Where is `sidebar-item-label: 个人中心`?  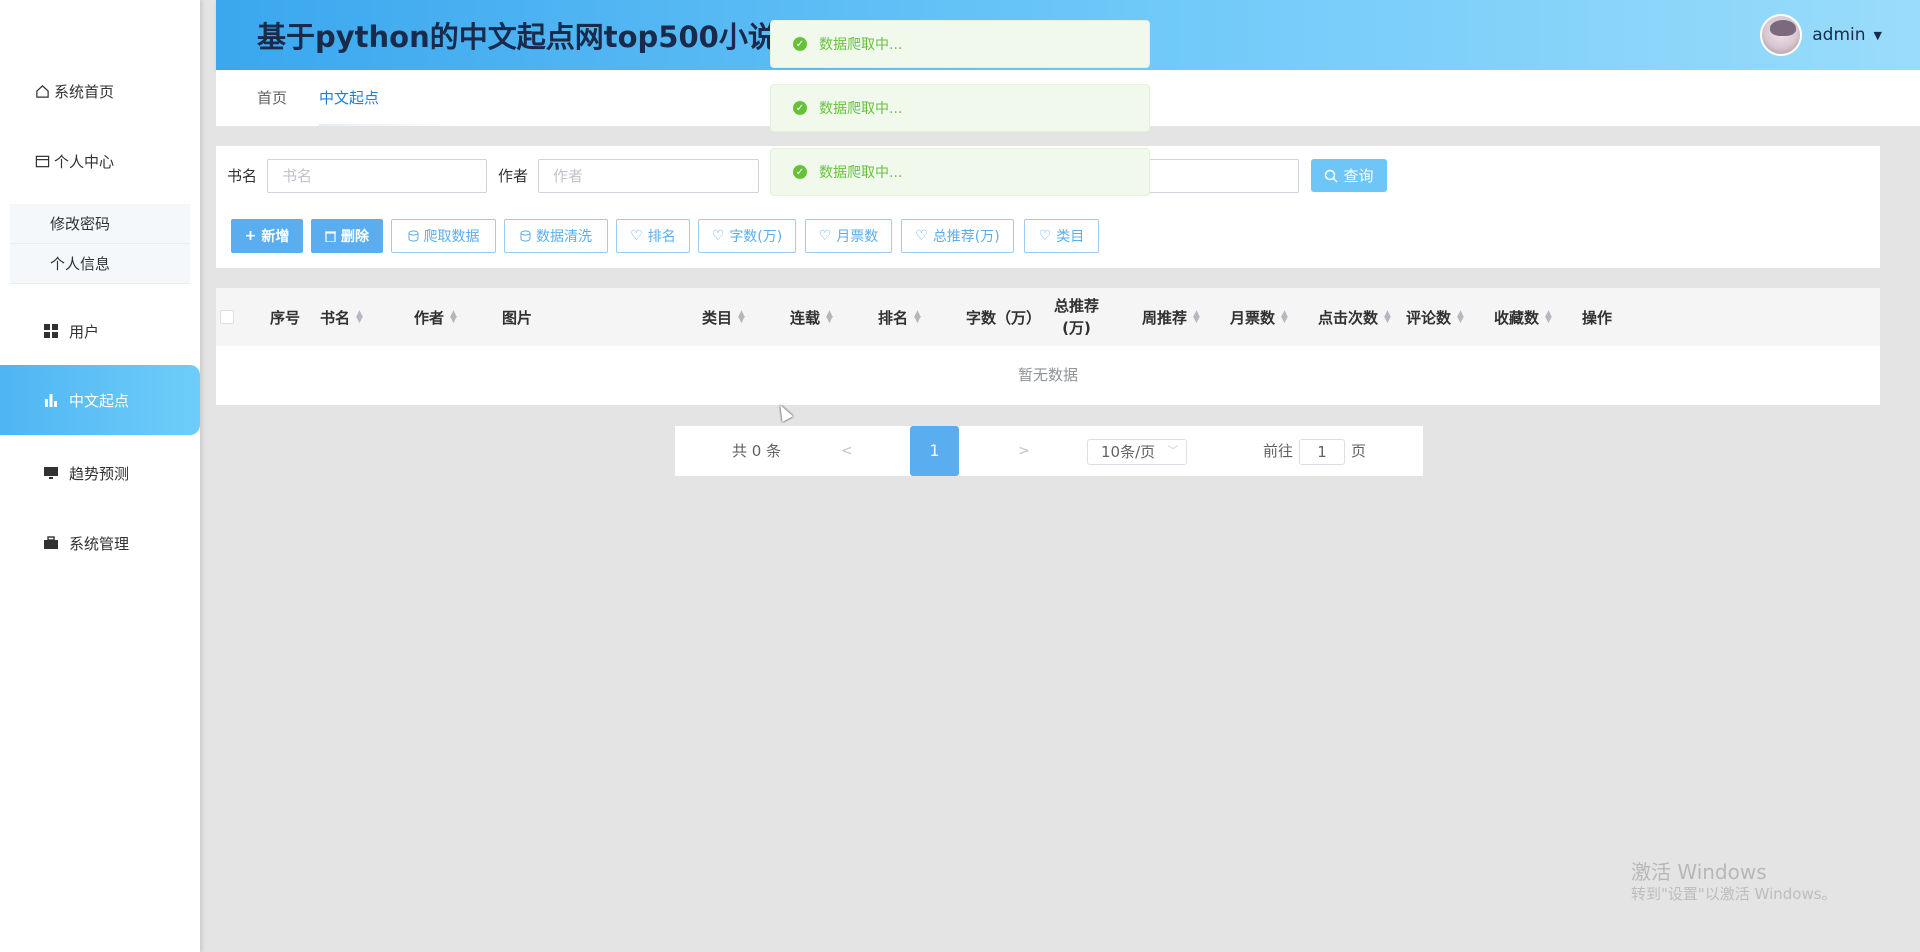 sidebar-item-label: 个人中心 is located at coordinates (84, 161).